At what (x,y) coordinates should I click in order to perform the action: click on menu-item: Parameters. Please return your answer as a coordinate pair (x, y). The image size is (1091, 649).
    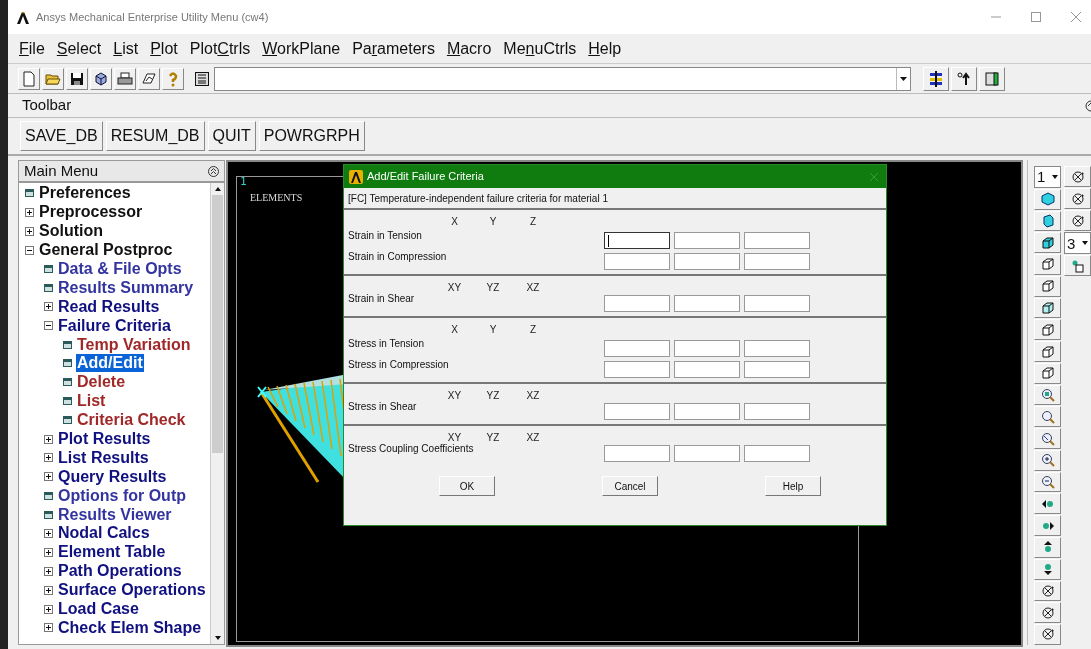
    Looking at the image, I should click on (393, 48).